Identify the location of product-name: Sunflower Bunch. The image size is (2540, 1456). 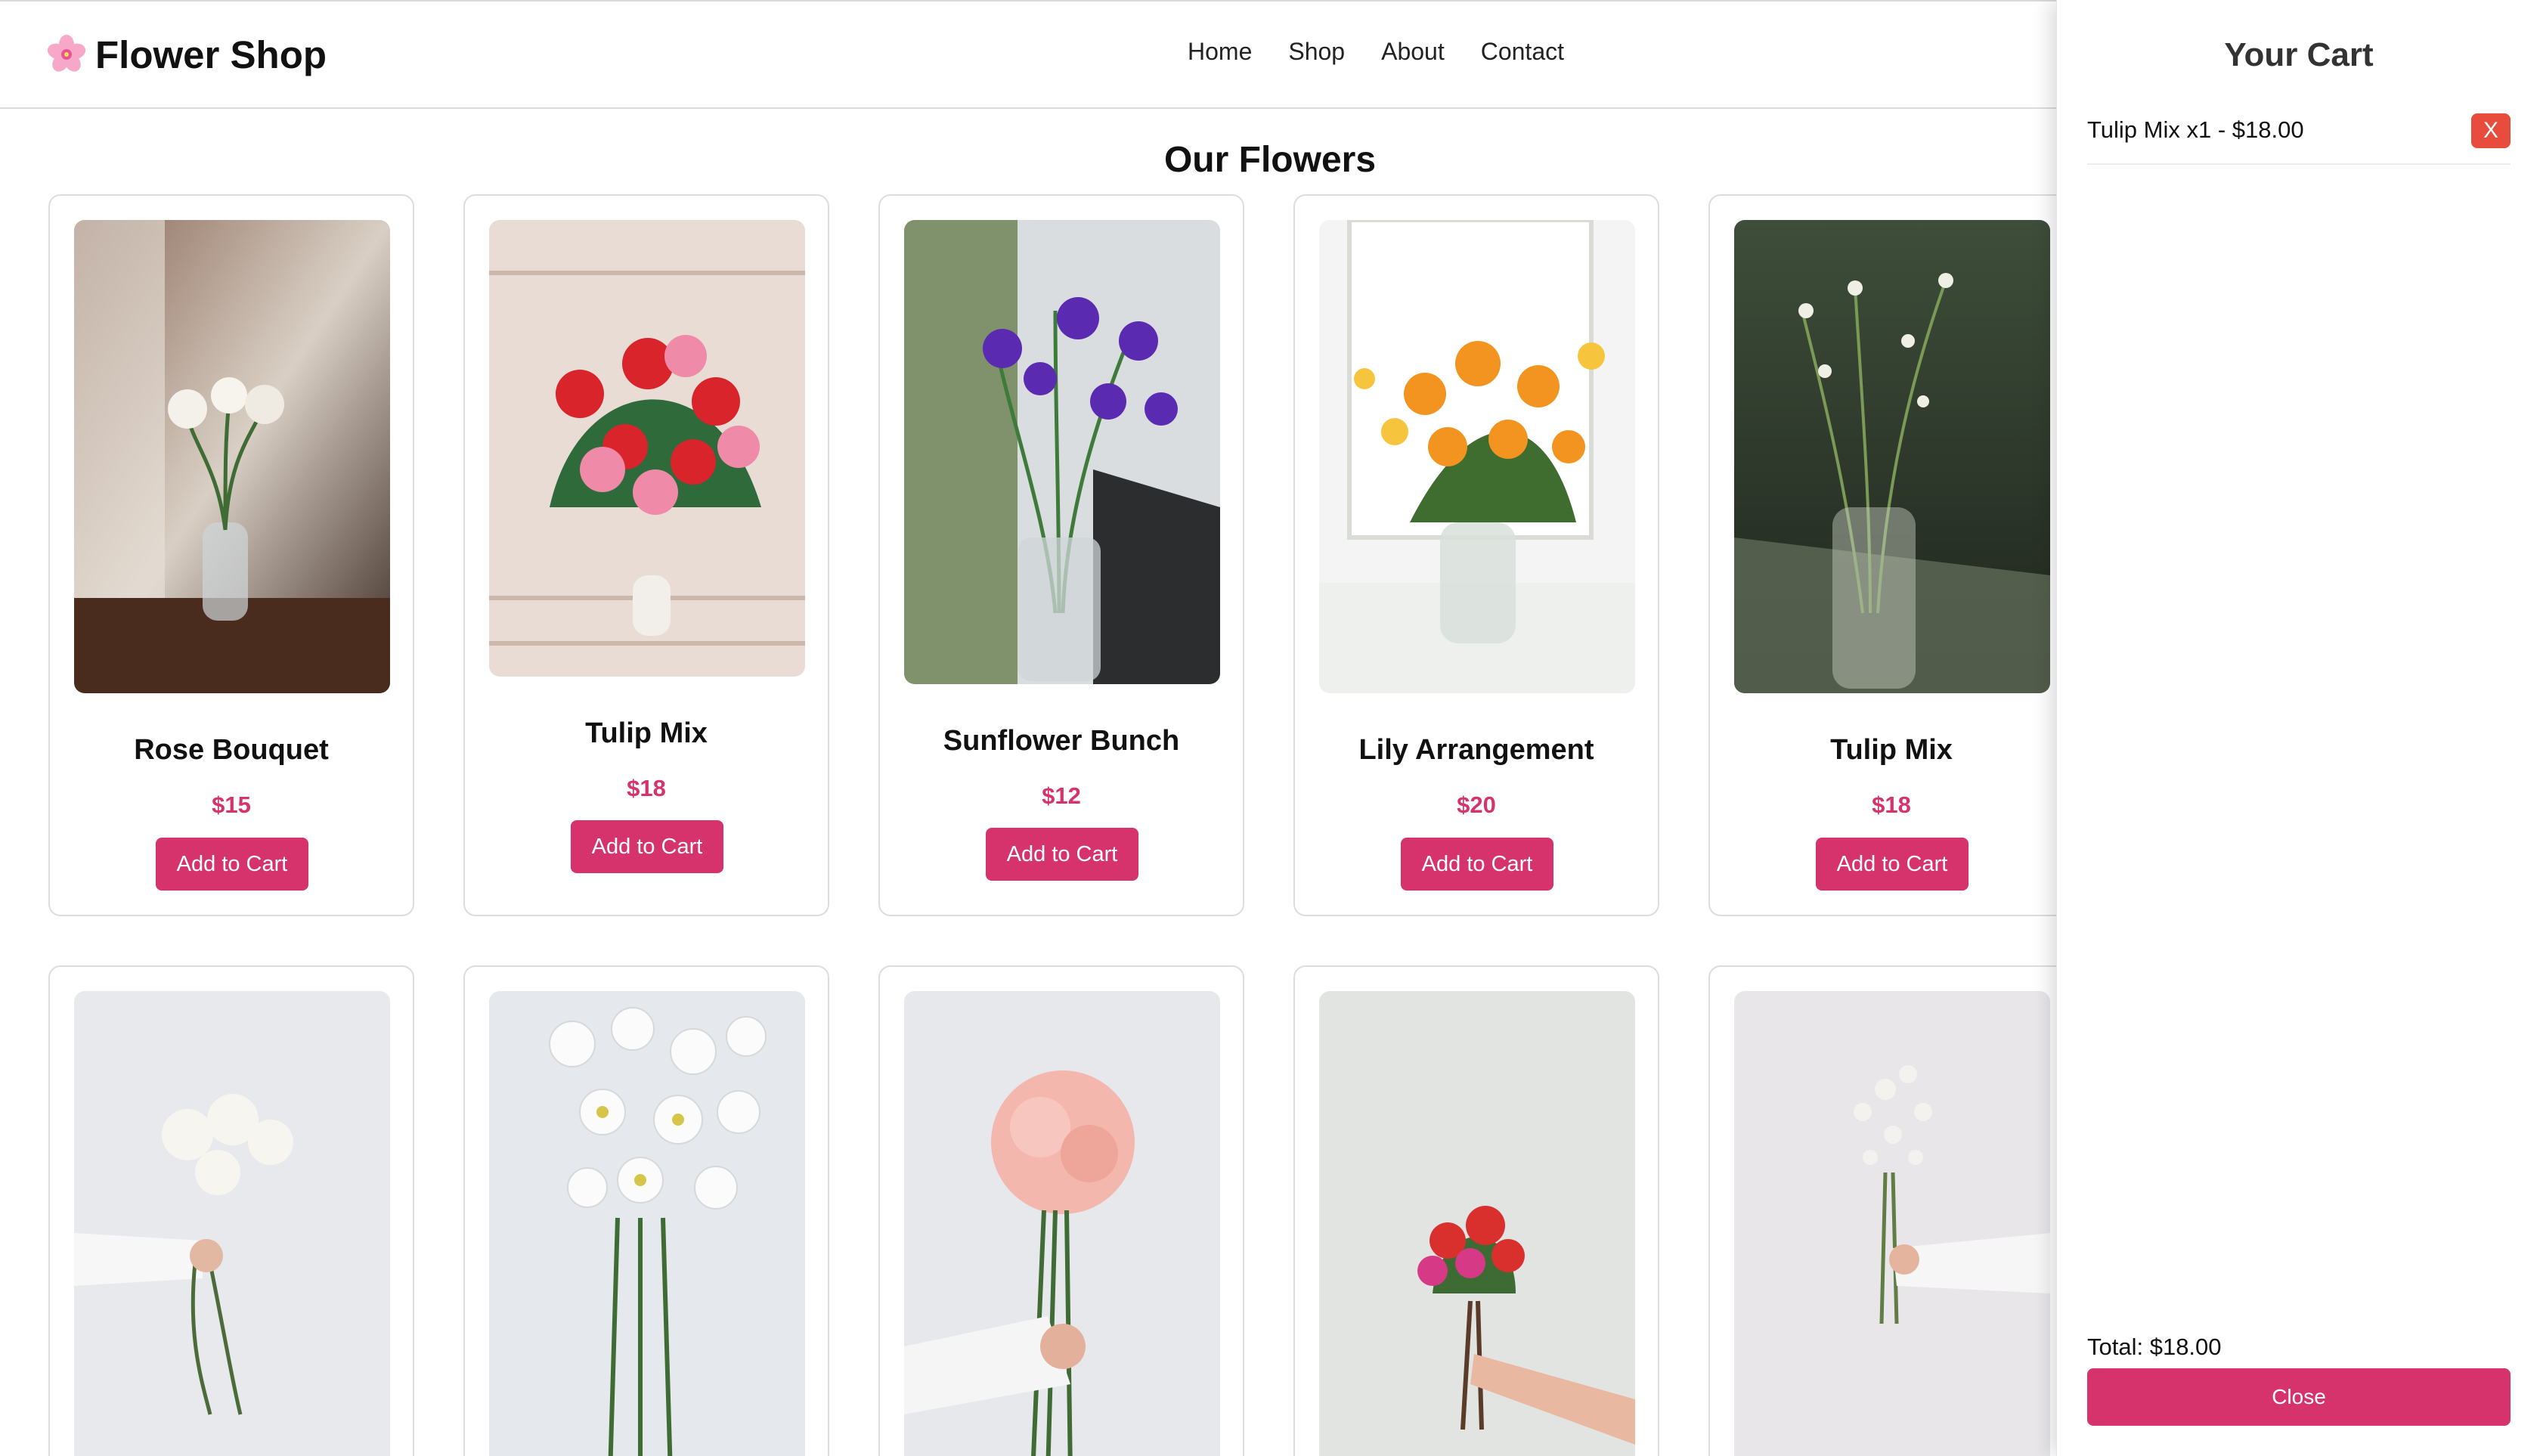
(1061, 741).